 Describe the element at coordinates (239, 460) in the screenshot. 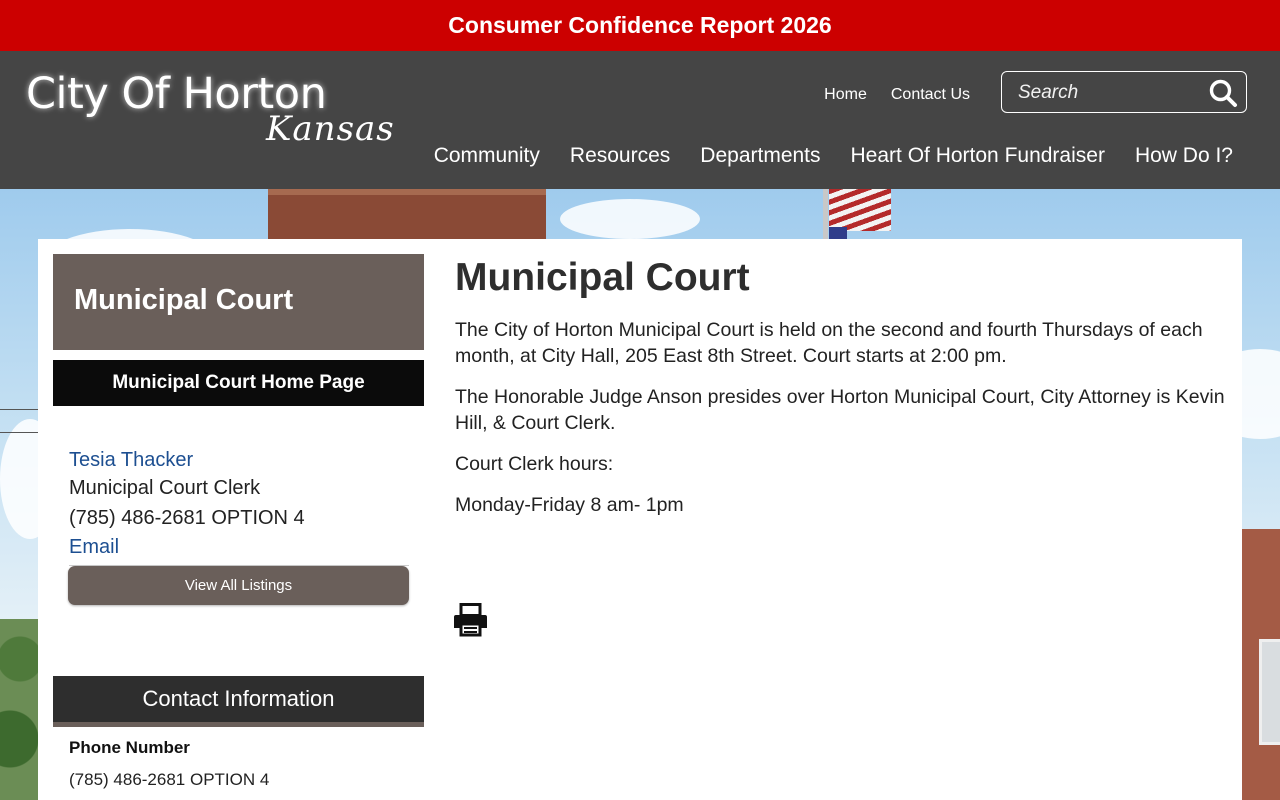

I see `contact-name-link: Tesia Thacker` at that location.